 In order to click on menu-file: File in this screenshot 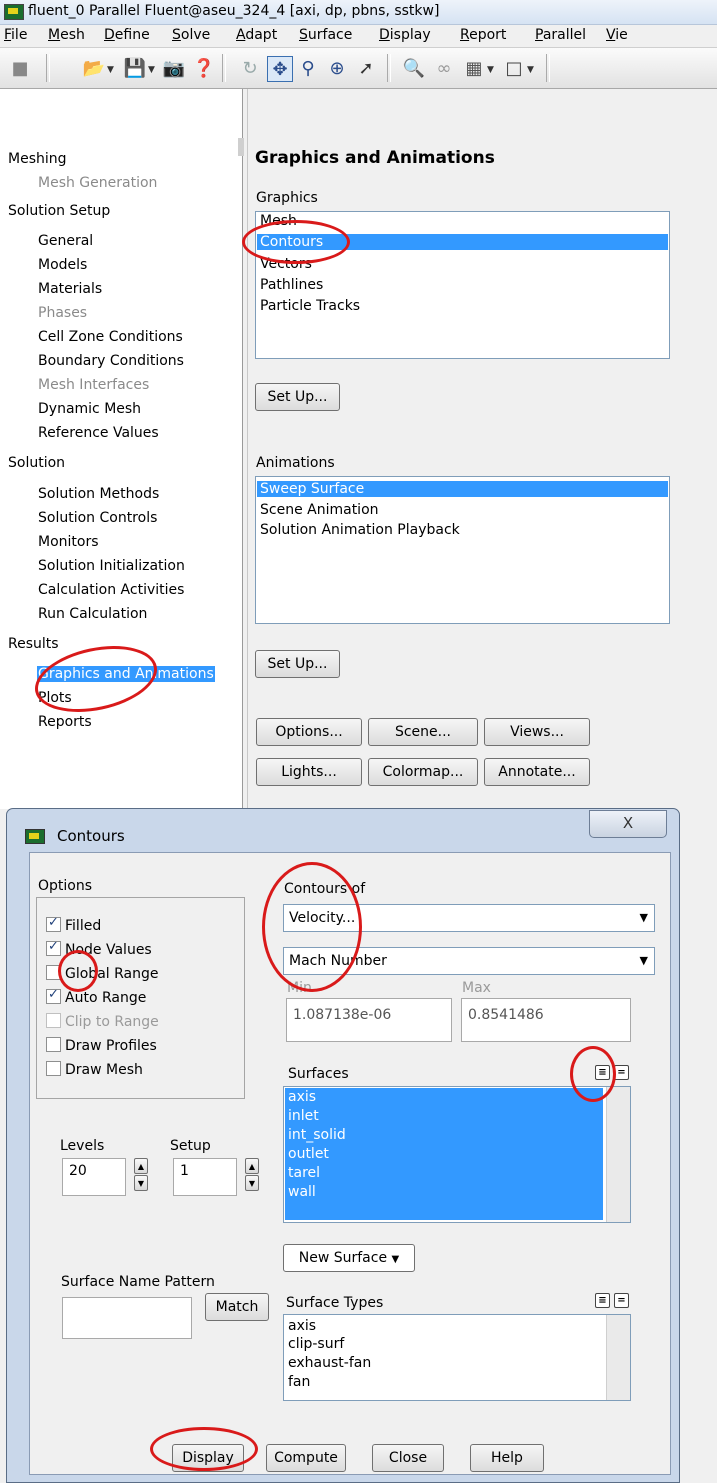, I will do `click(15, 35)`.